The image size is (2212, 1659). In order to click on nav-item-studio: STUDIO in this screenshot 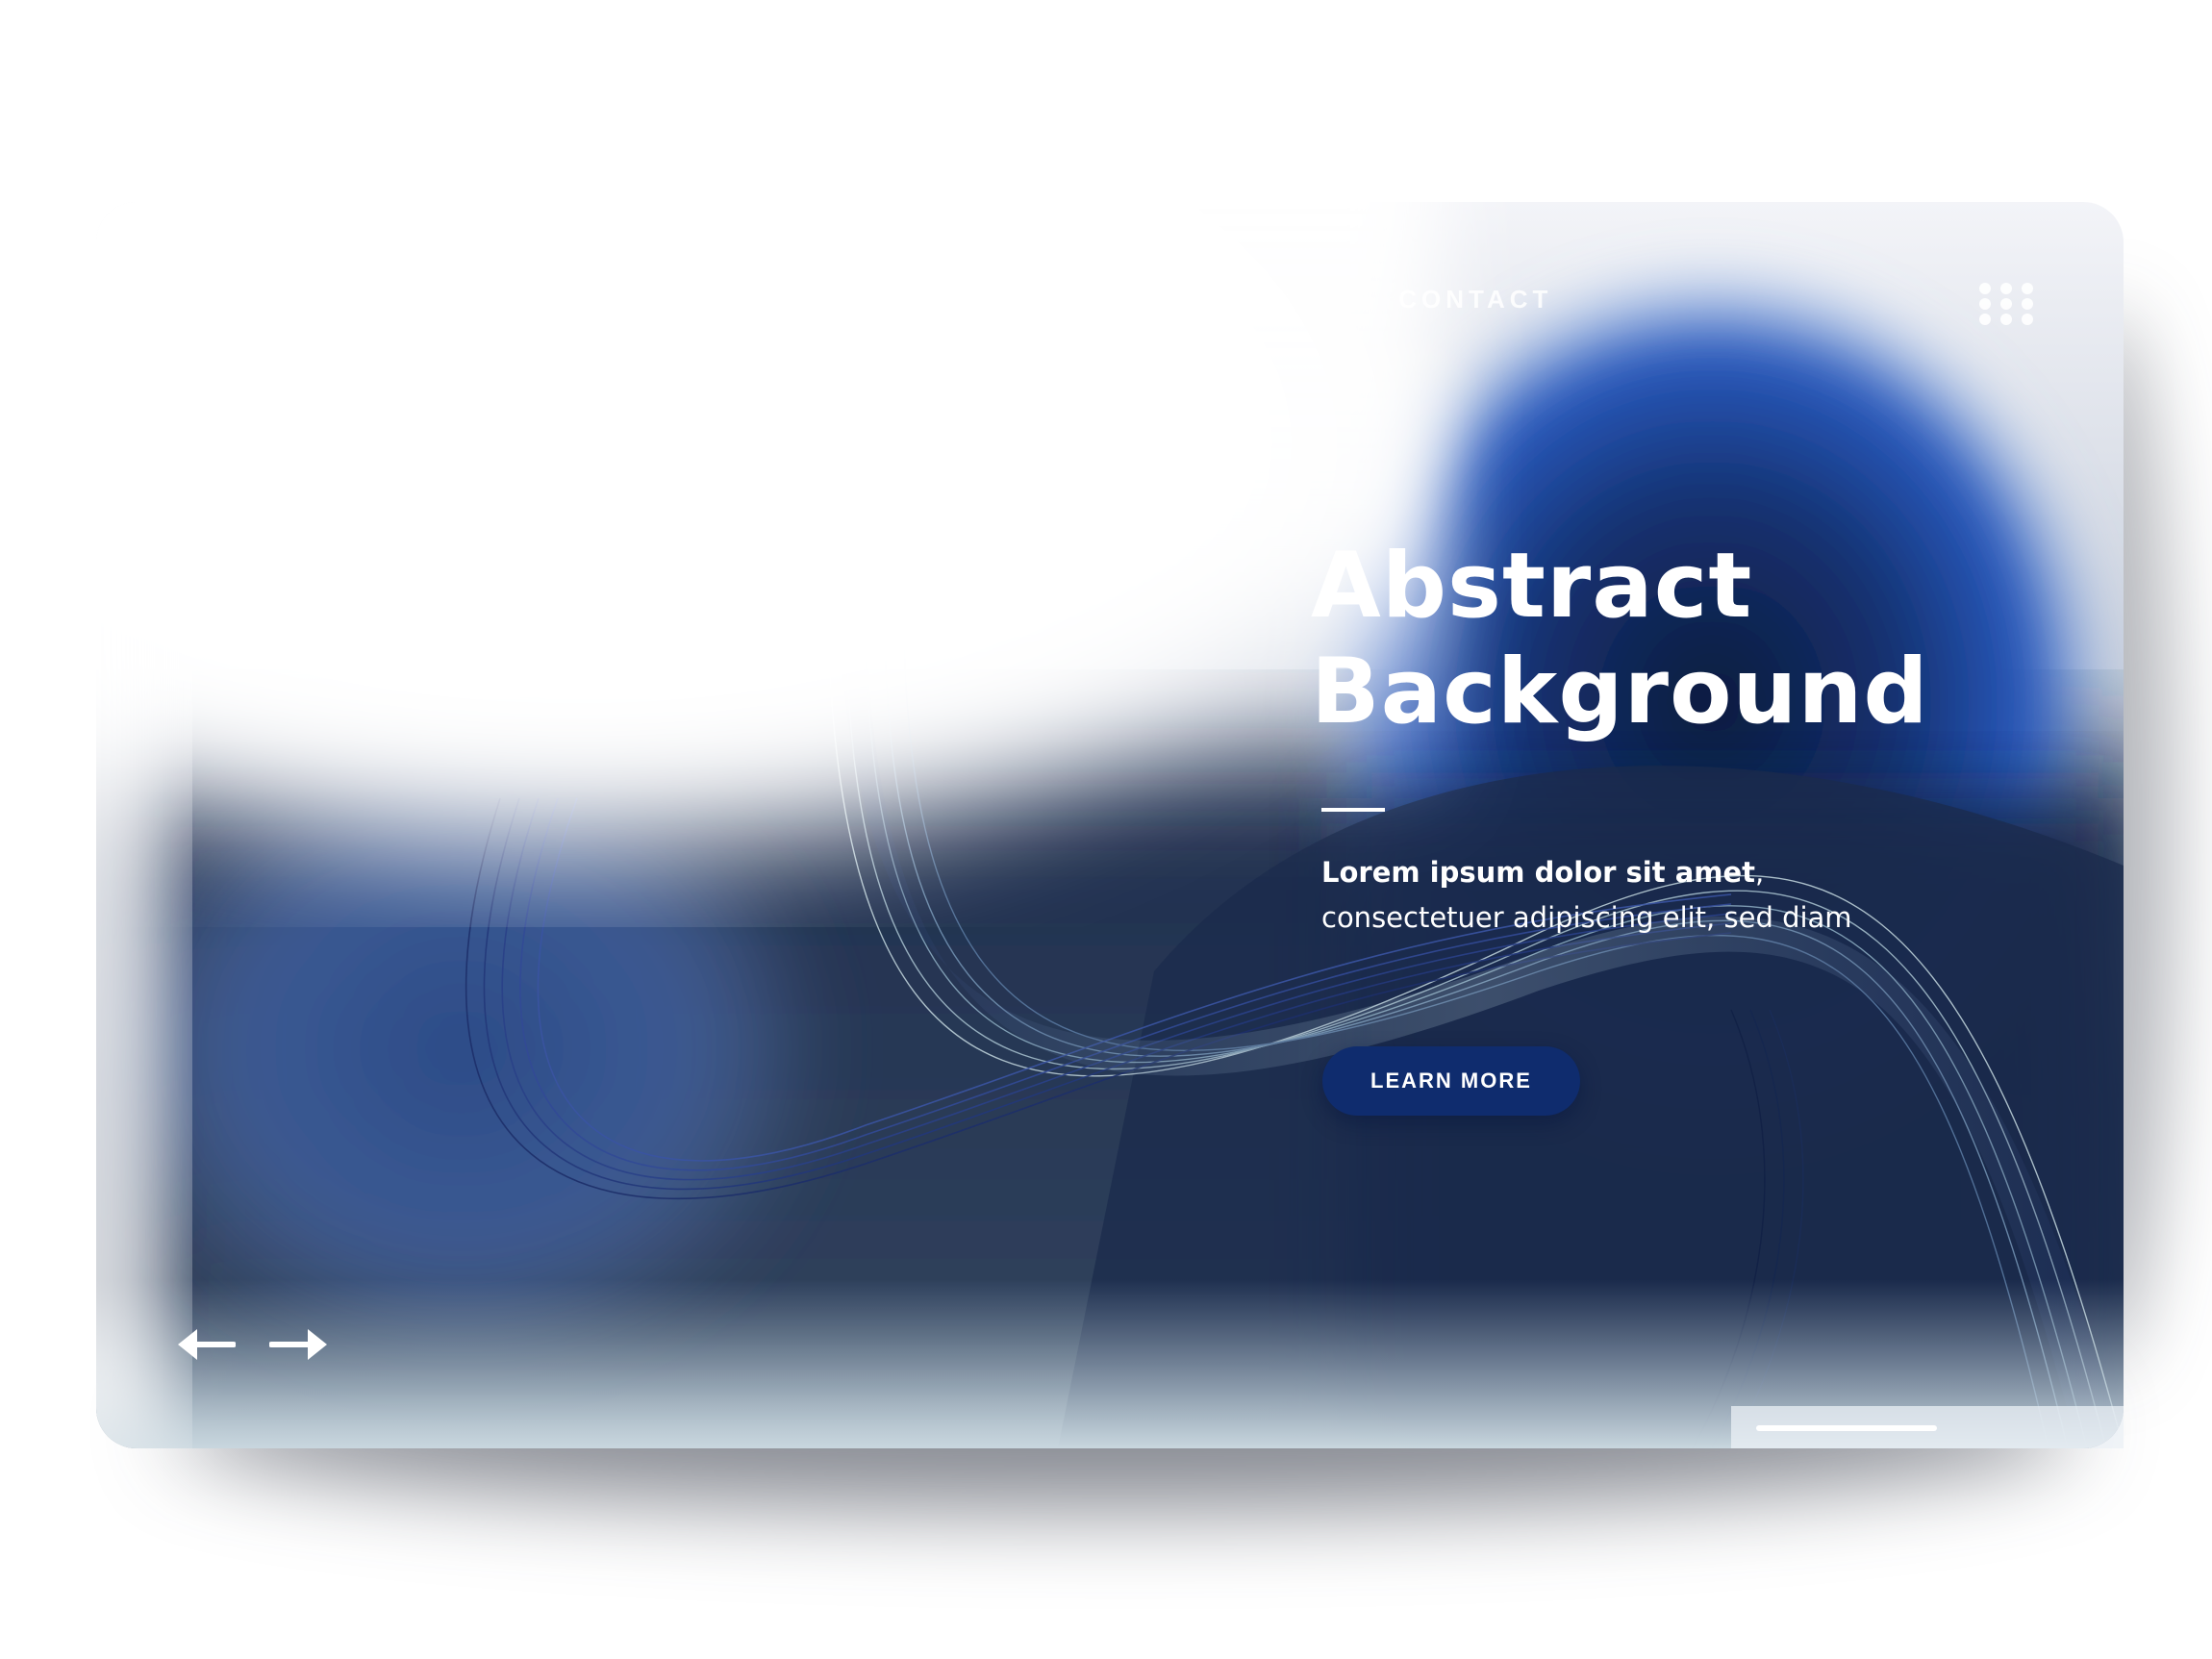, I will do `click(1312, 299)`.